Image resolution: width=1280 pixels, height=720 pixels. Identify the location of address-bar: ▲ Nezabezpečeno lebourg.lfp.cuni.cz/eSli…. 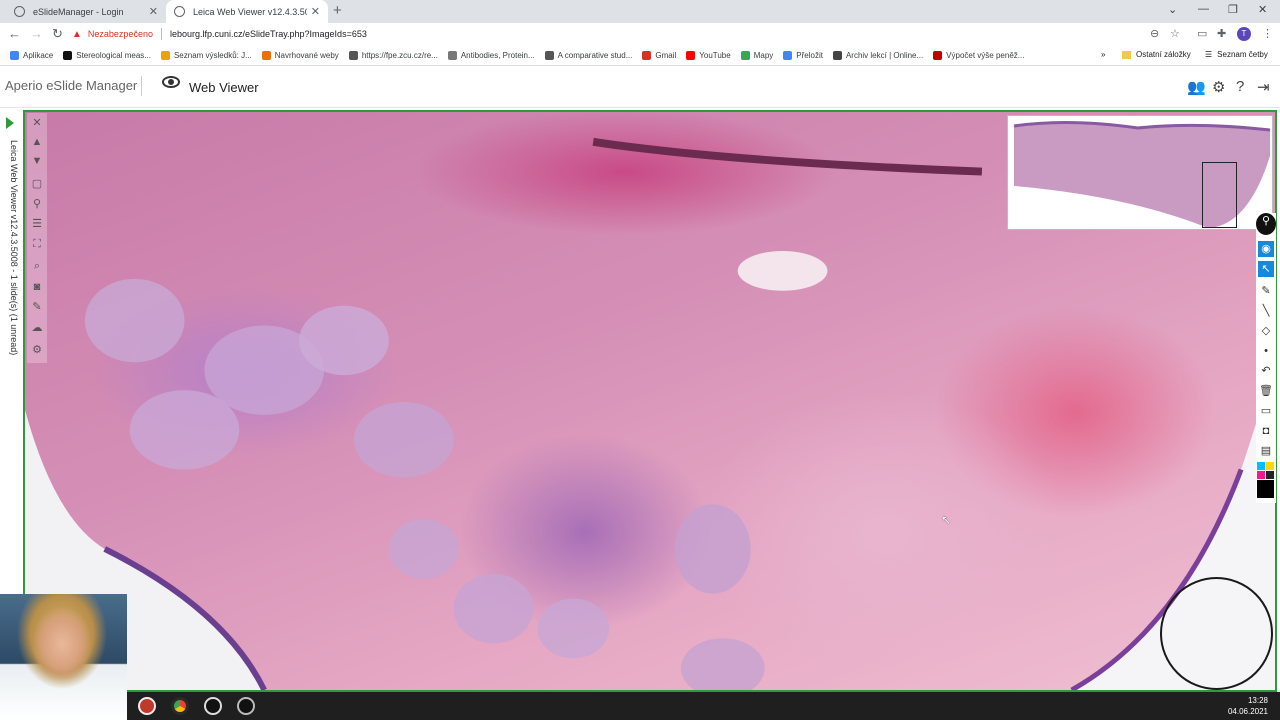
(617, 34).